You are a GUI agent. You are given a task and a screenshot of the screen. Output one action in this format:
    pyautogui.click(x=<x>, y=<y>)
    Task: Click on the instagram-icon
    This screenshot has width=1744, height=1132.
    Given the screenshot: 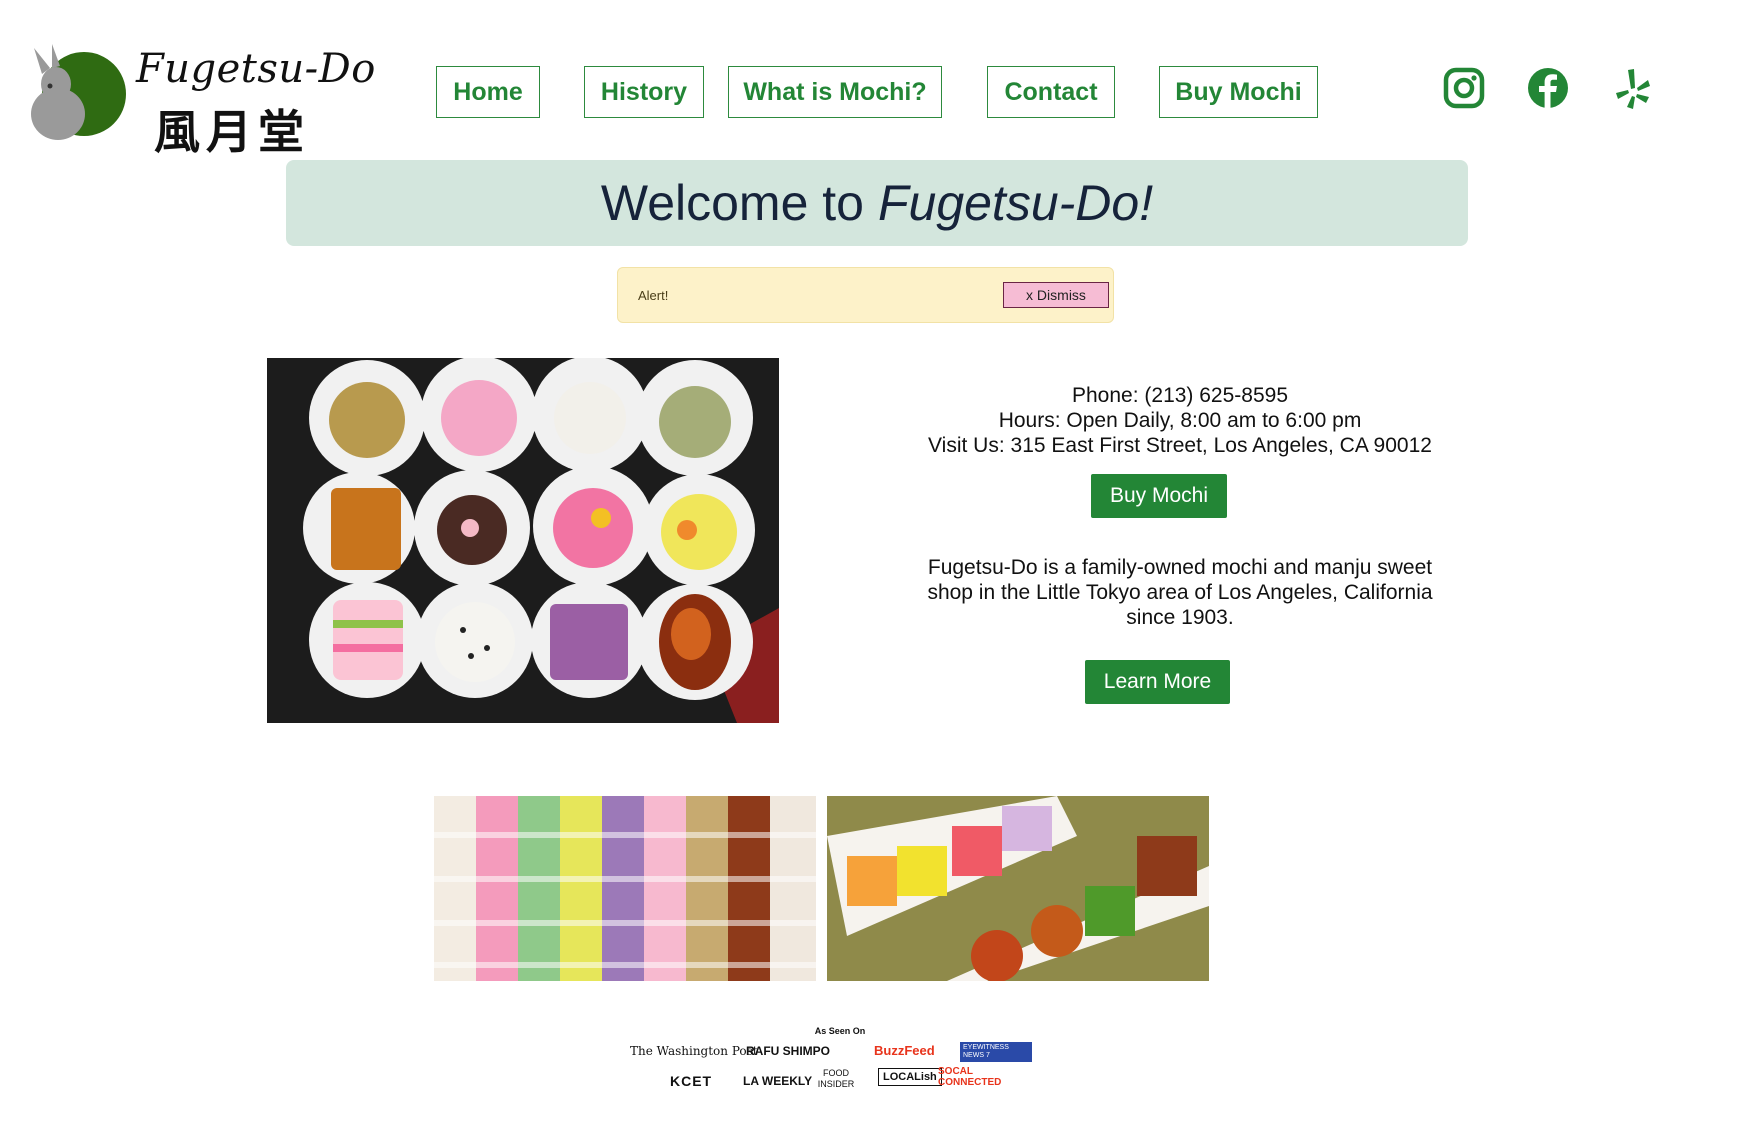 What is the action you would take?
    pyautogui.click(x=1464, y=88)
    